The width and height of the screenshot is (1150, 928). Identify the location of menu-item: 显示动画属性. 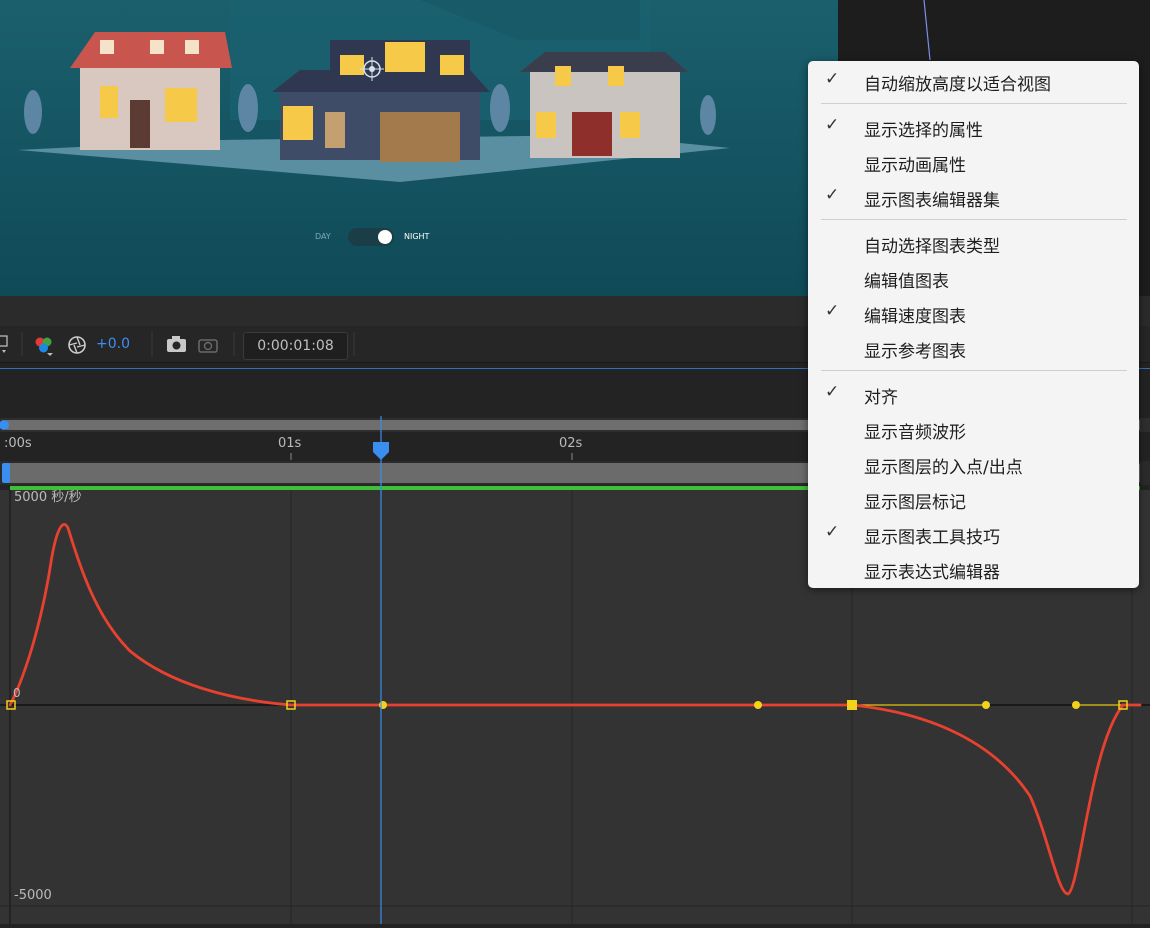
(973, 161).